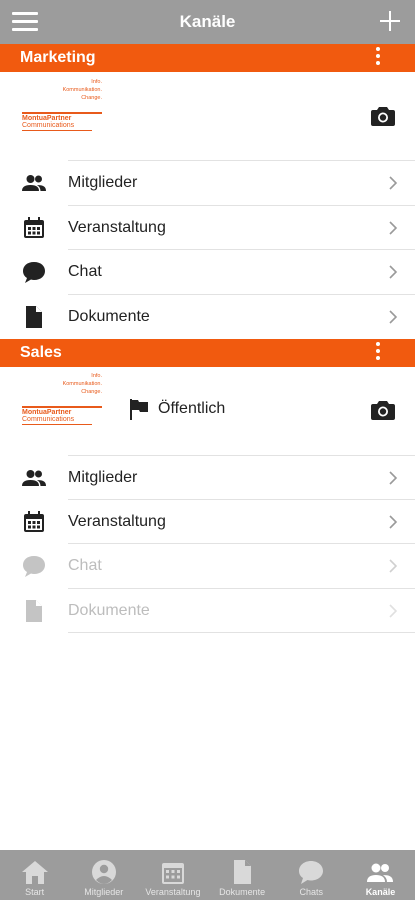 This screenshot has width=415, height=900. I want to click on hamburger-menu-icon, so click(25, 22).